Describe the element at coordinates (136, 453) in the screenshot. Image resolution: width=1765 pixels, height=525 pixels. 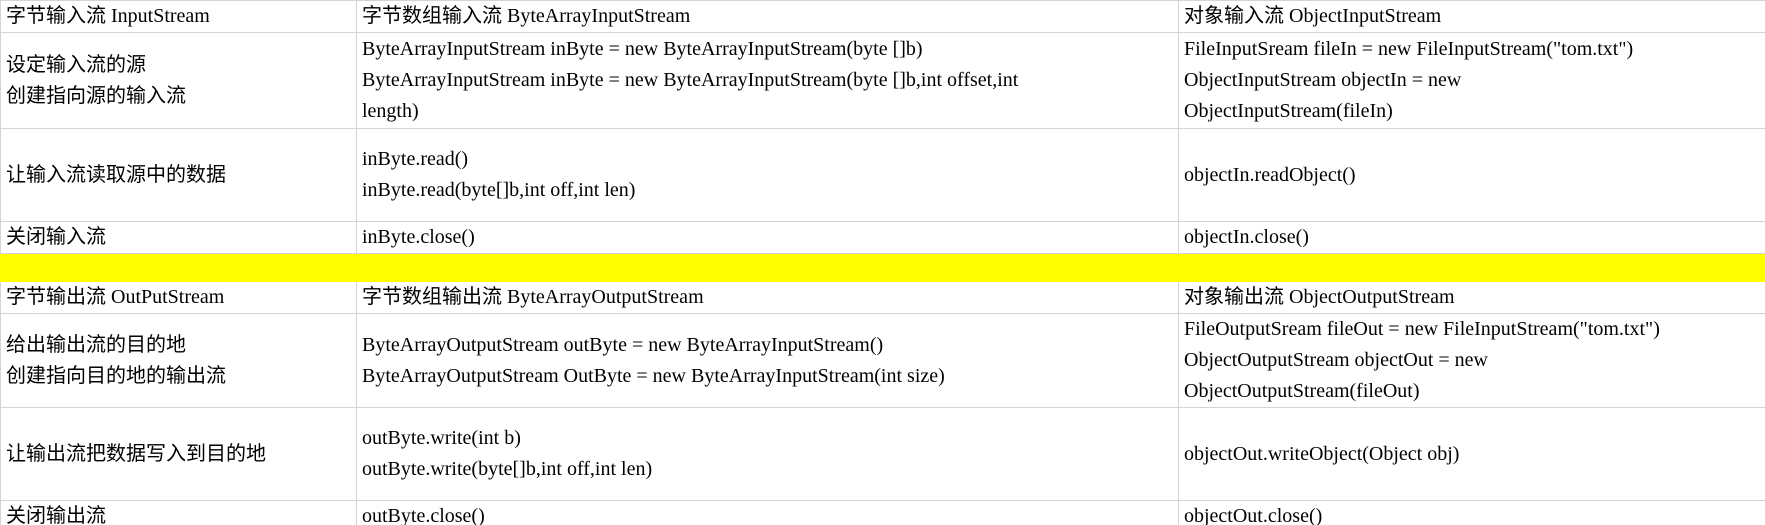
I see `cell-text-line: 让输出流把数据写入到目的地` at that location.